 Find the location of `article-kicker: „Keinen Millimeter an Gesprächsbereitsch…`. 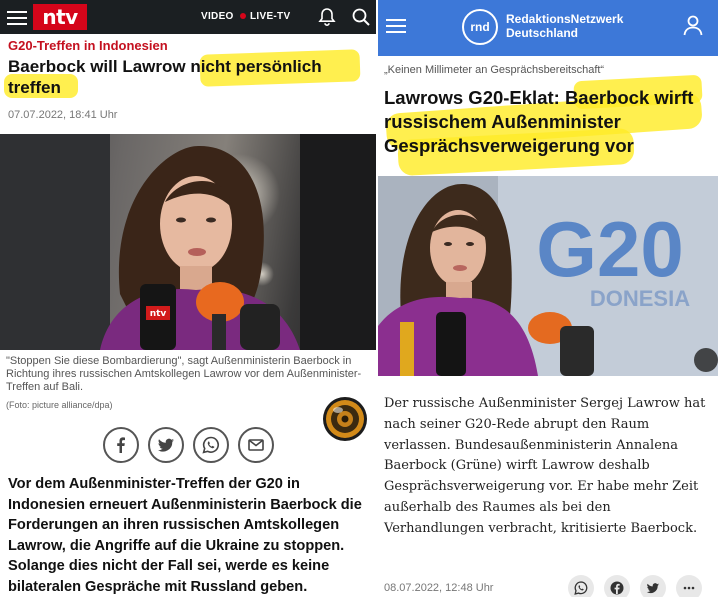

article-kicker: „Keinen Millimeter an Gesprächsbereitsch… is located at coordinates (494, 70).